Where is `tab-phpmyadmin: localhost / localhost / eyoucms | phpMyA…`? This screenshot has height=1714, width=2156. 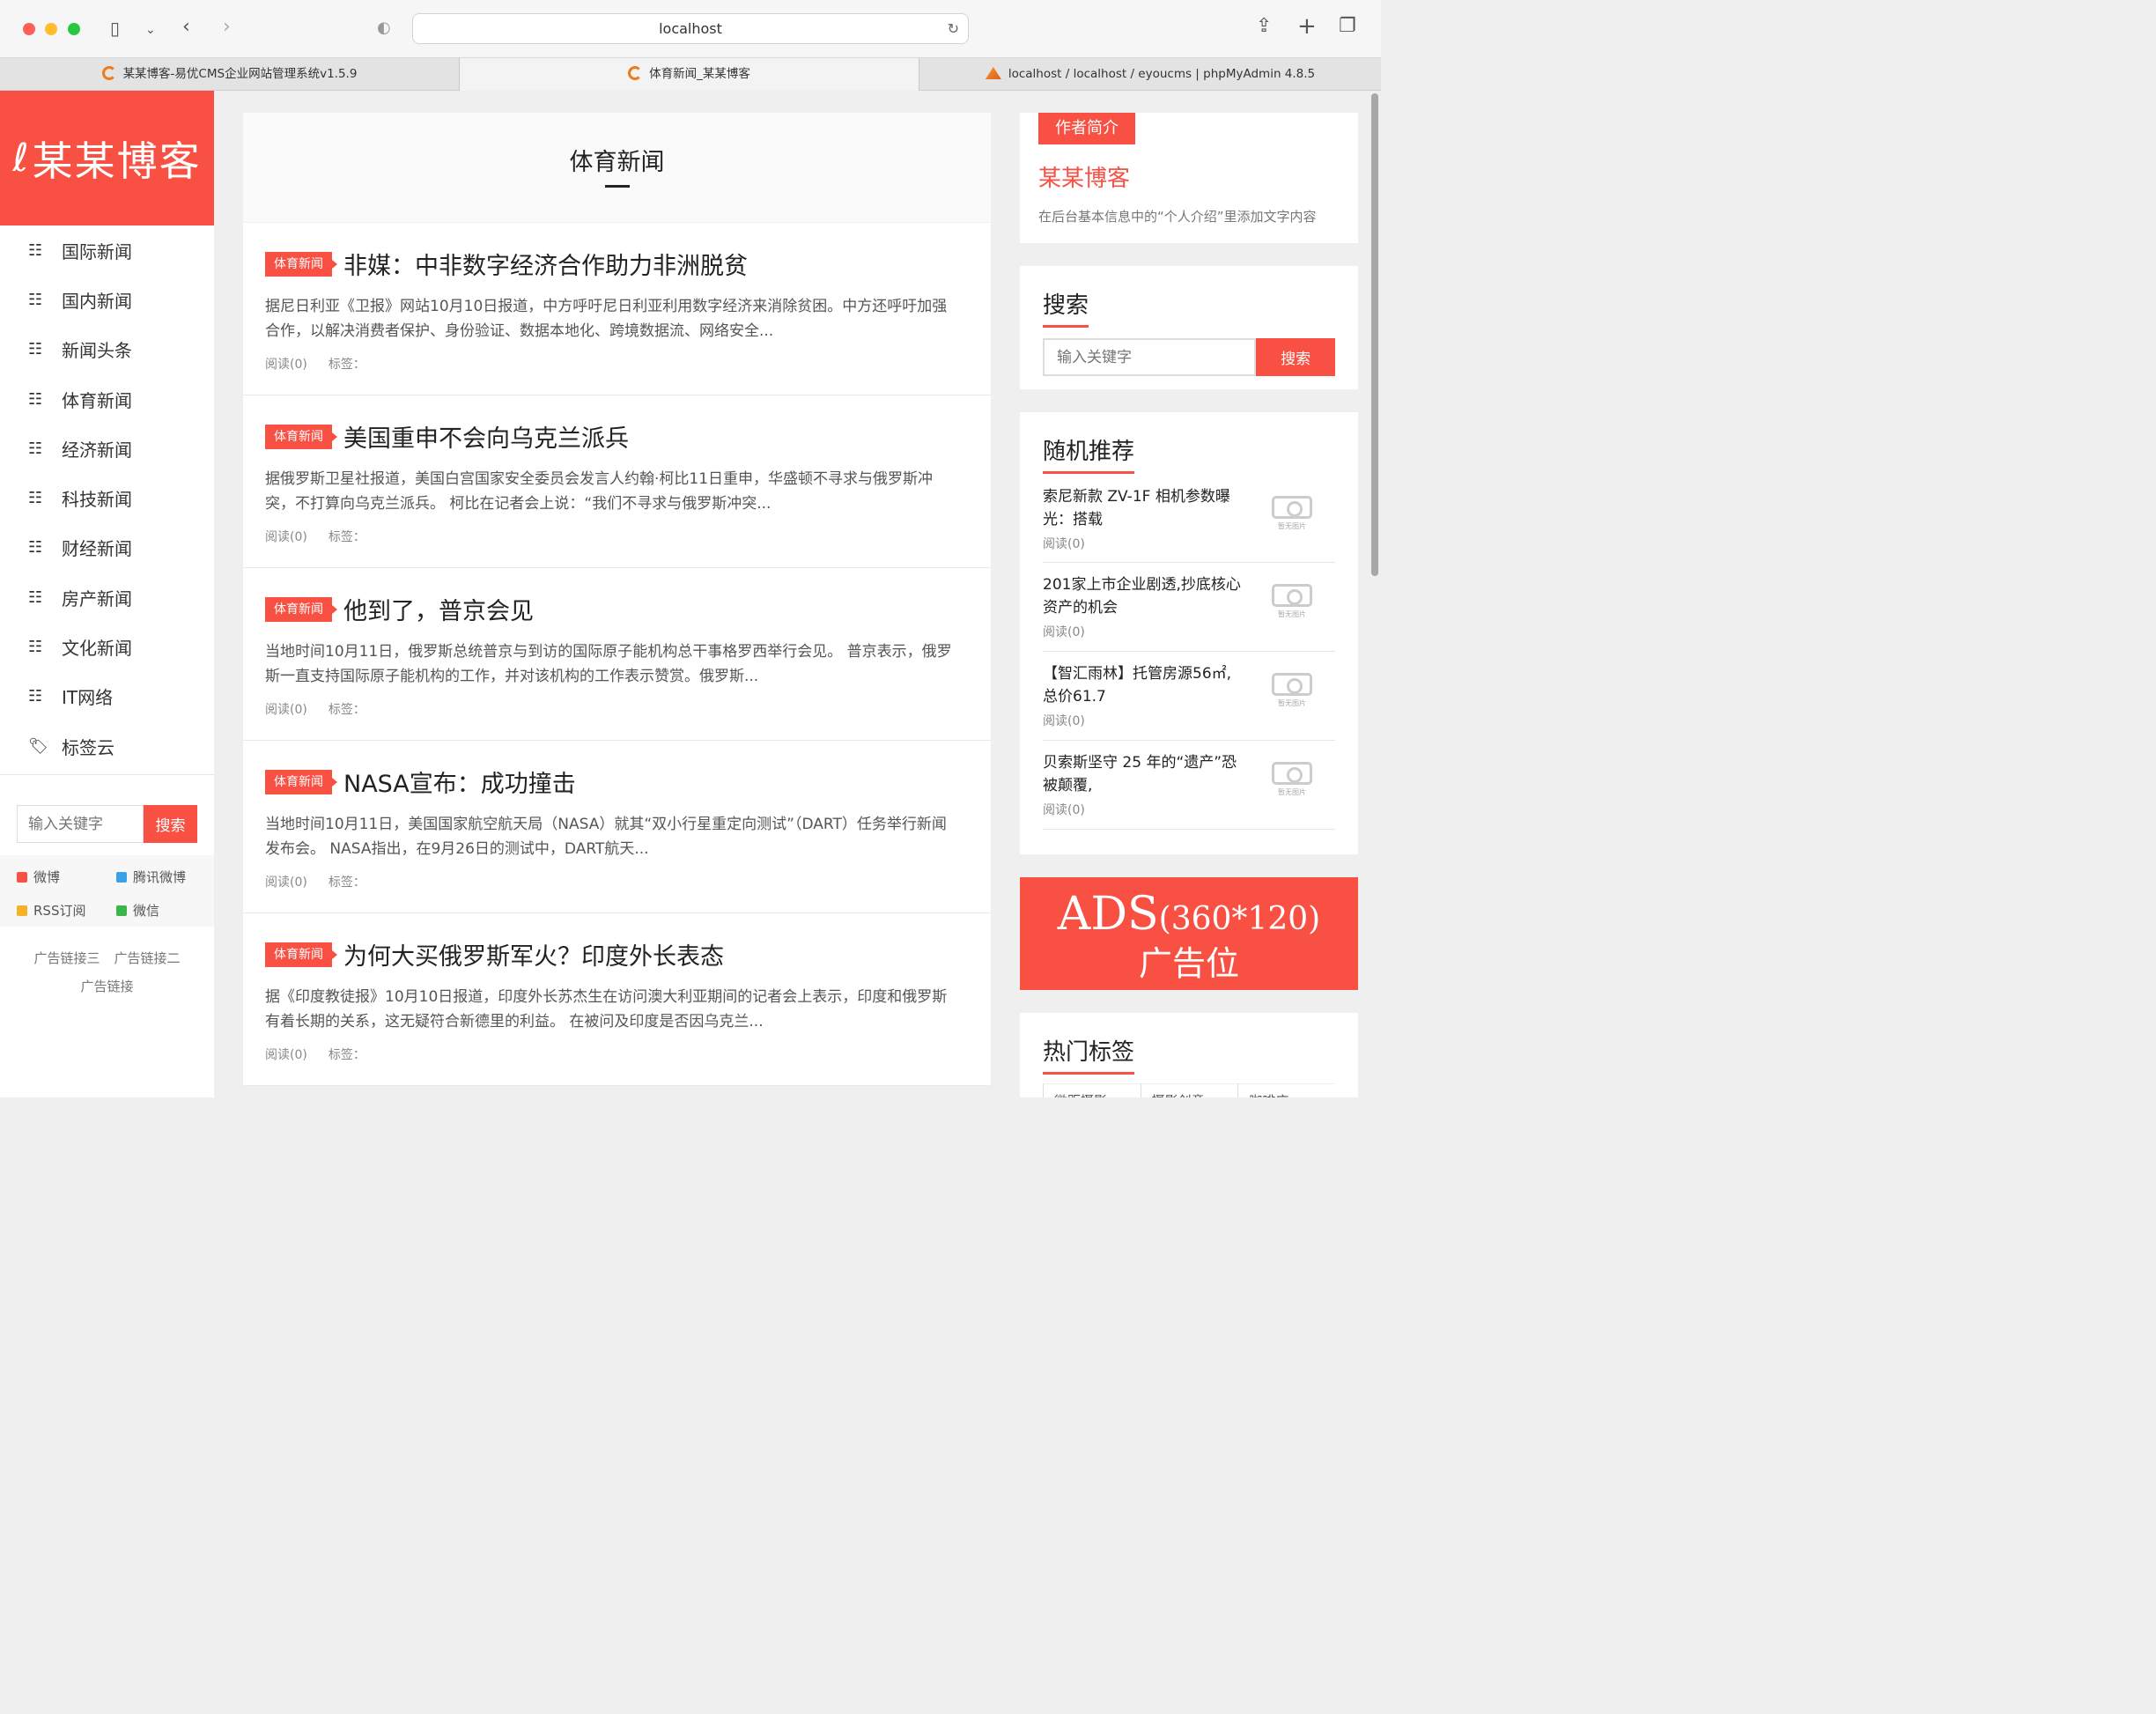
tab-phpmyadmin: localhost / localhost / eyoucms | phpMyA… is located at coordinates (1150, 74).